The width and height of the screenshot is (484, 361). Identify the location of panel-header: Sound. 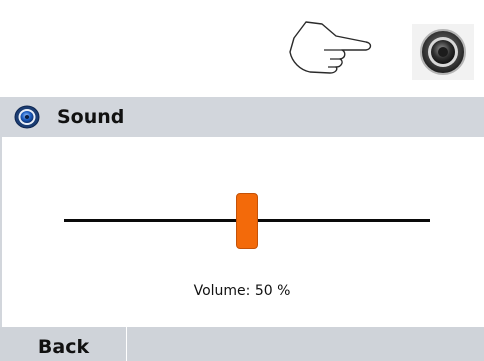
(242, 117).